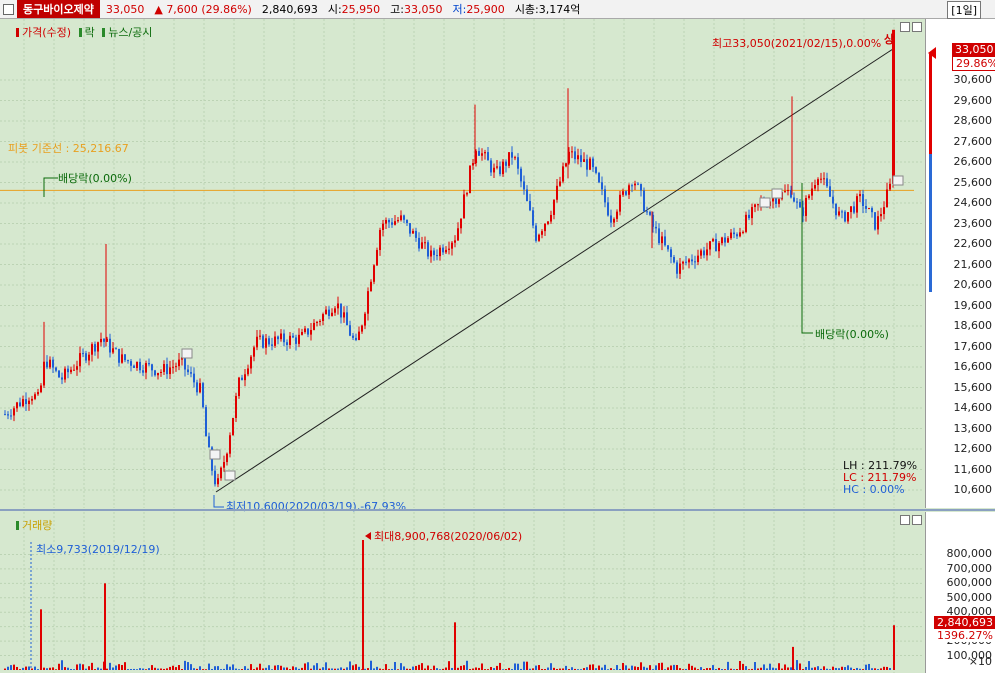 The width and height of the screenshot is (995, 673). Describe the element at coordinates (203, 9) in the screenshot. I see `price-change: ▲ 7,600 (29.86%)` at that location.